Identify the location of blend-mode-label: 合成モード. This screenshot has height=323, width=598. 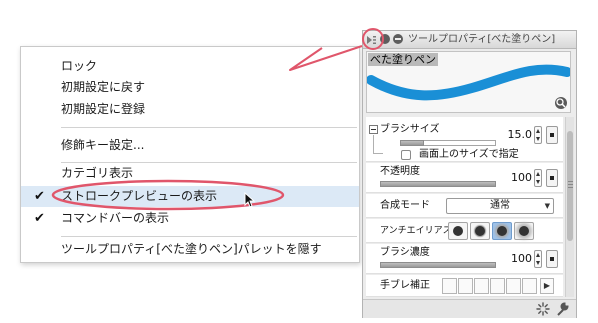
(405, 205).